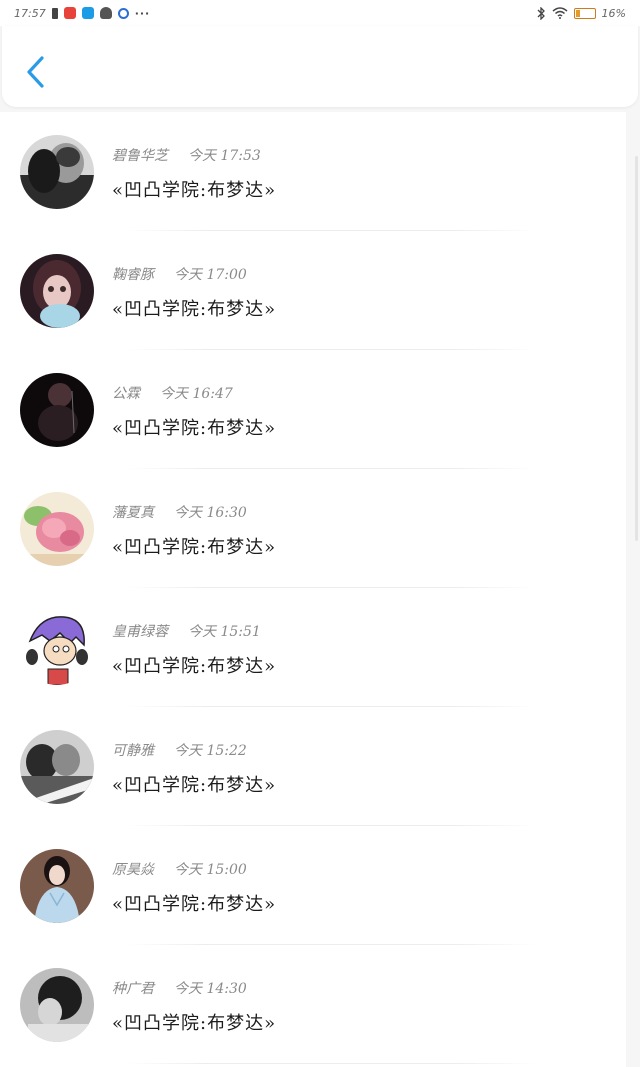 Image resolution: width=640 pixels, height=1067 pixels. What do you see at coordinates (210, 275) in the screenshot?
I see `timestamp: 今天 17:00` at bounding box center [210, 275].